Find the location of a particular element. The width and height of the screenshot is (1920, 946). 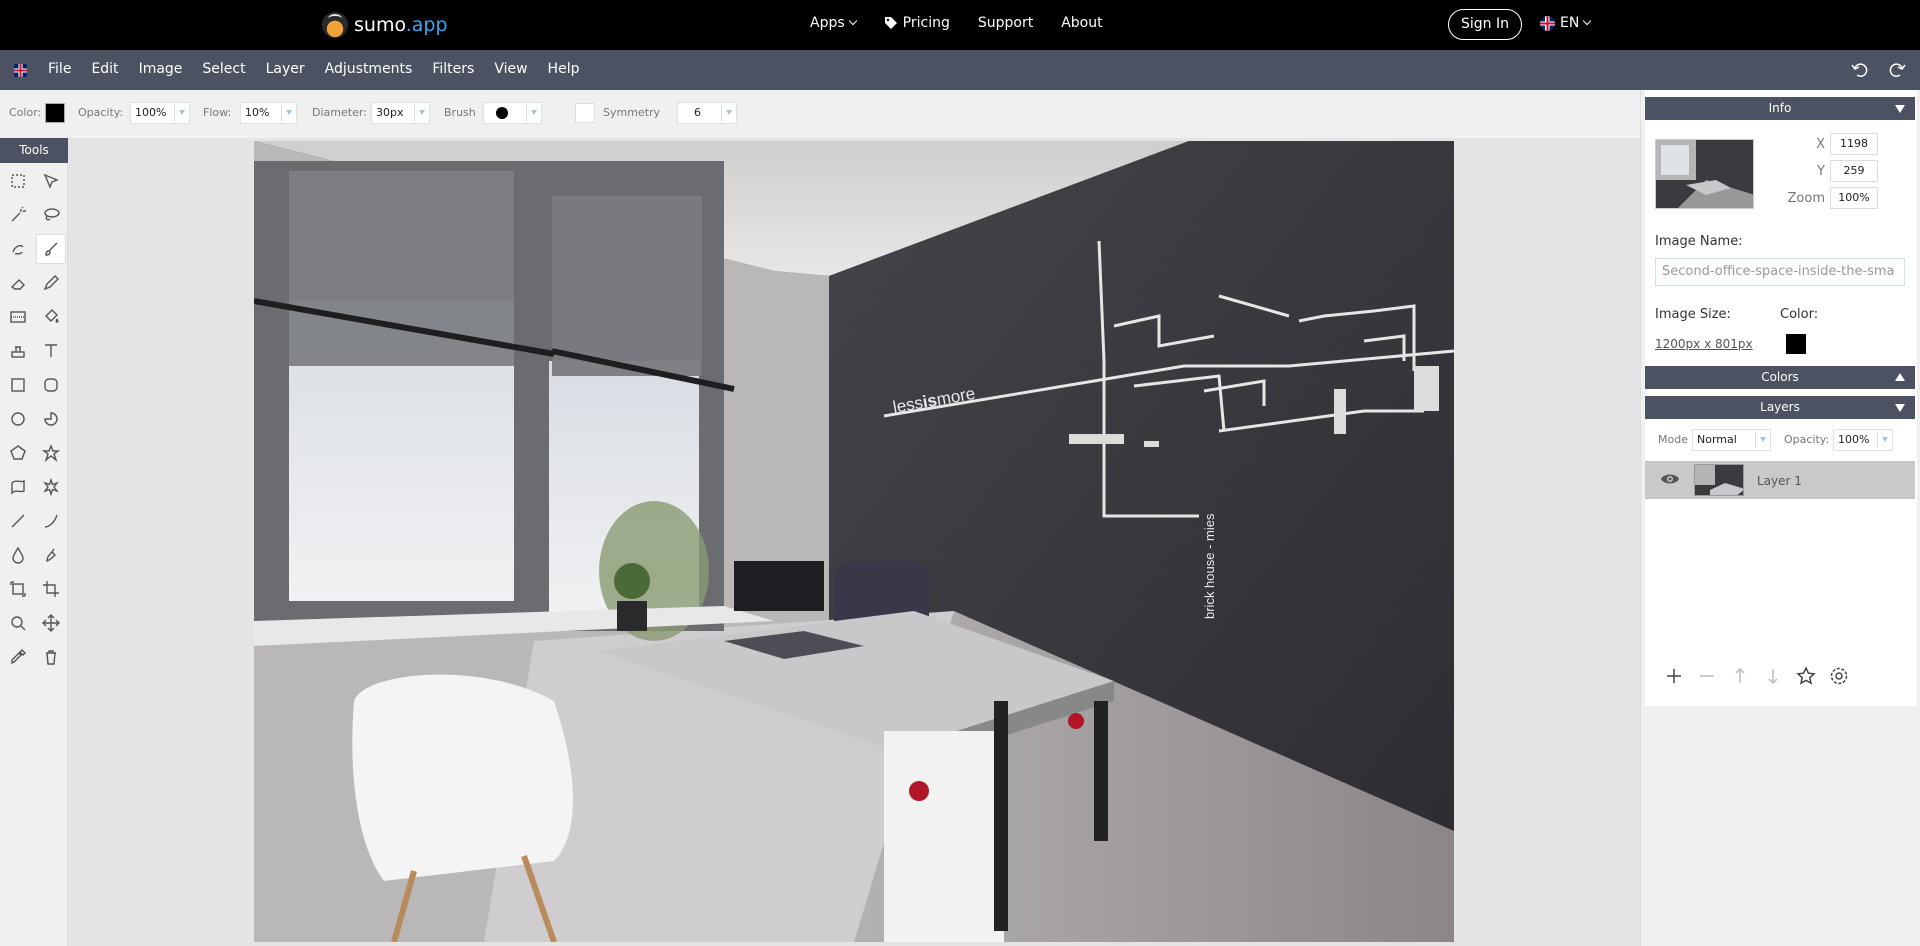

menu-layer: Layer is located at coordinates (285, 69).